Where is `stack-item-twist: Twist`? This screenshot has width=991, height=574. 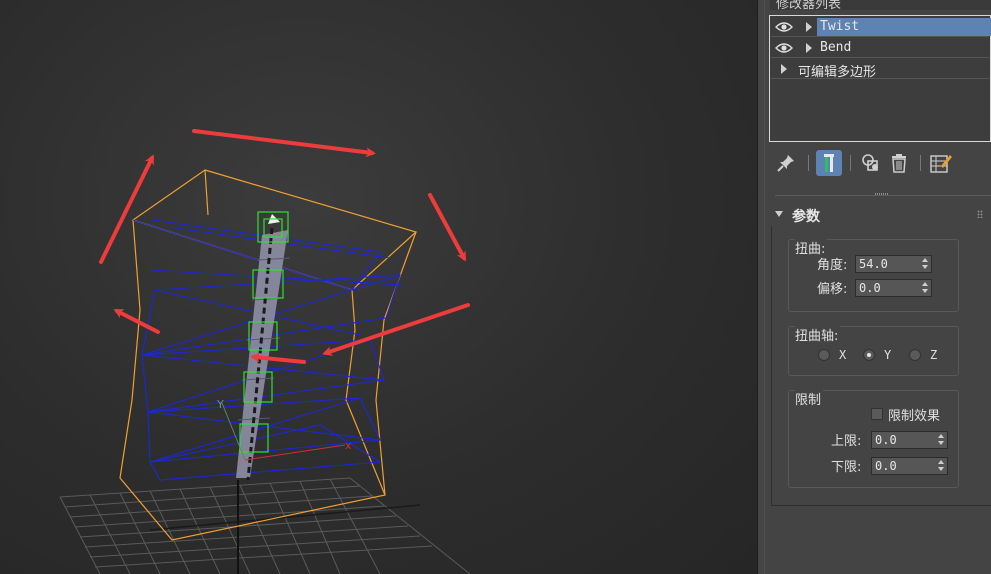
stack-item-twist: Twist is located at coordinates (881, 27).